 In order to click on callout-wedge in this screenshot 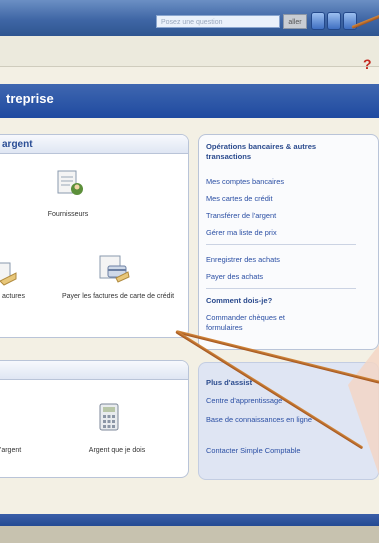, I will do `click(363, 410)`.